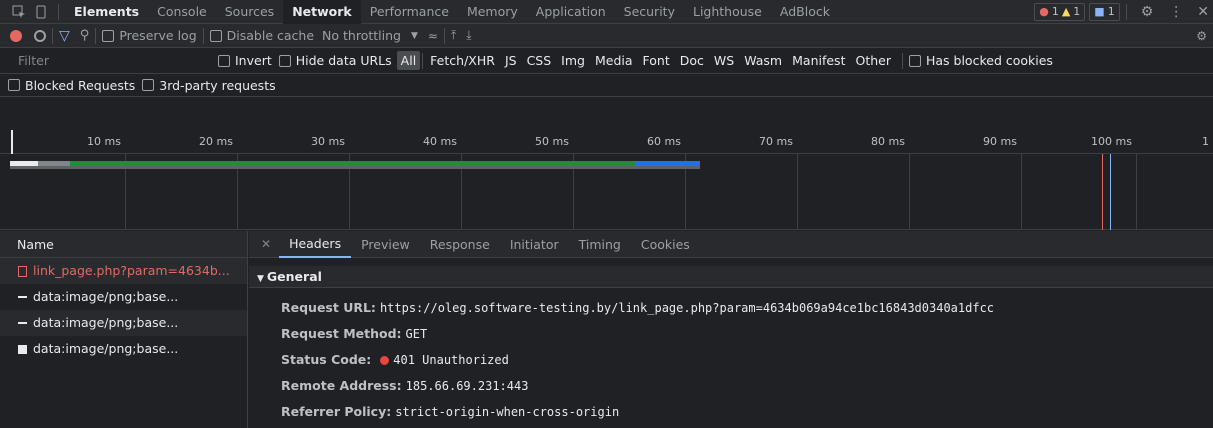 This screenshot has width=1213, height=428. I want to click on tick-label: 10 ms, so click(104, 141).